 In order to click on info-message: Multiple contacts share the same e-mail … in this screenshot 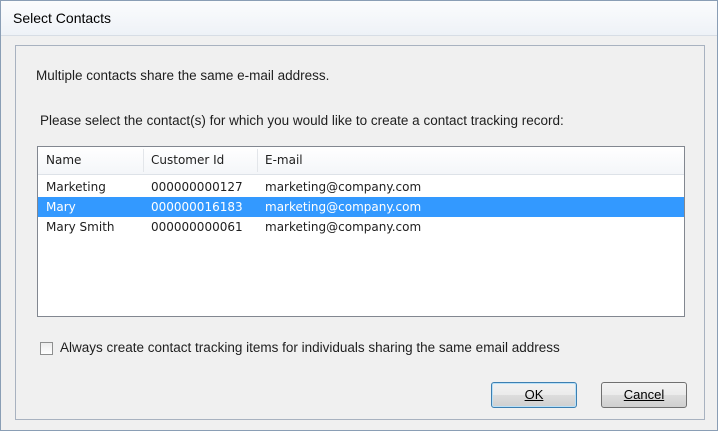, I will do `click(183, 75)`.